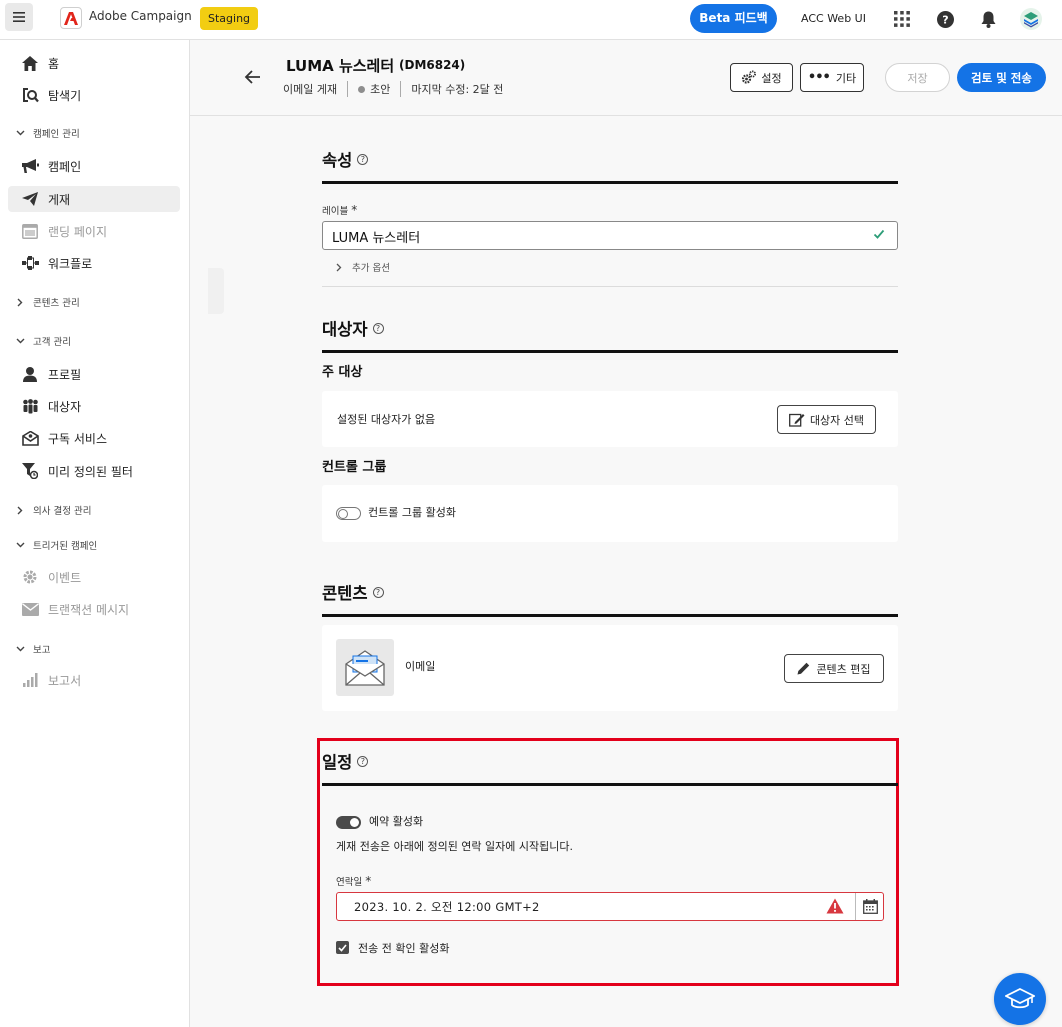  What do you see at coordinates (832, 77) in the screenshot?
I see `more-button: ••• 기타` at bounding box center [832, 77].